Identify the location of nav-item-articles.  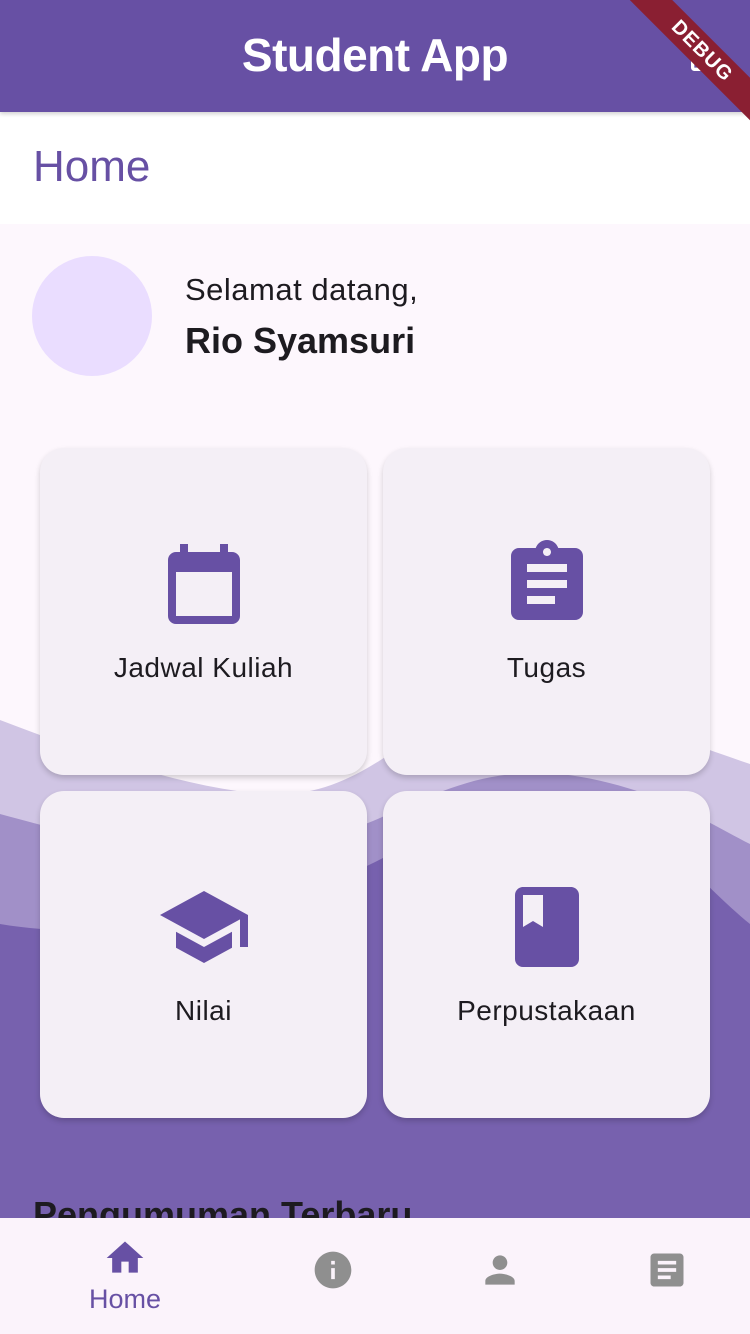
(663, 1276).